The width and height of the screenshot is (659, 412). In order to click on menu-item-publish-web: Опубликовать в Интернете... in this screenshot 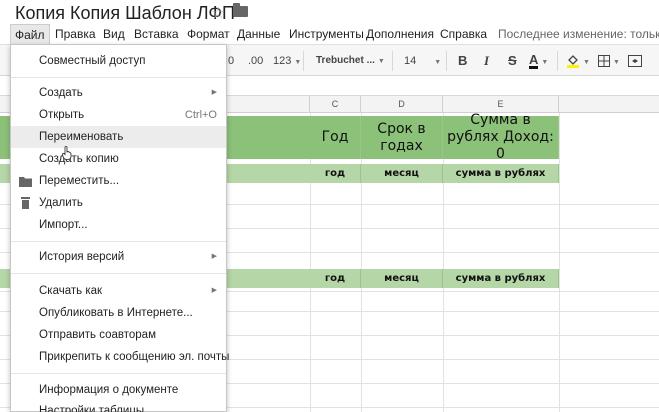, I will do `click(118, 313)`.